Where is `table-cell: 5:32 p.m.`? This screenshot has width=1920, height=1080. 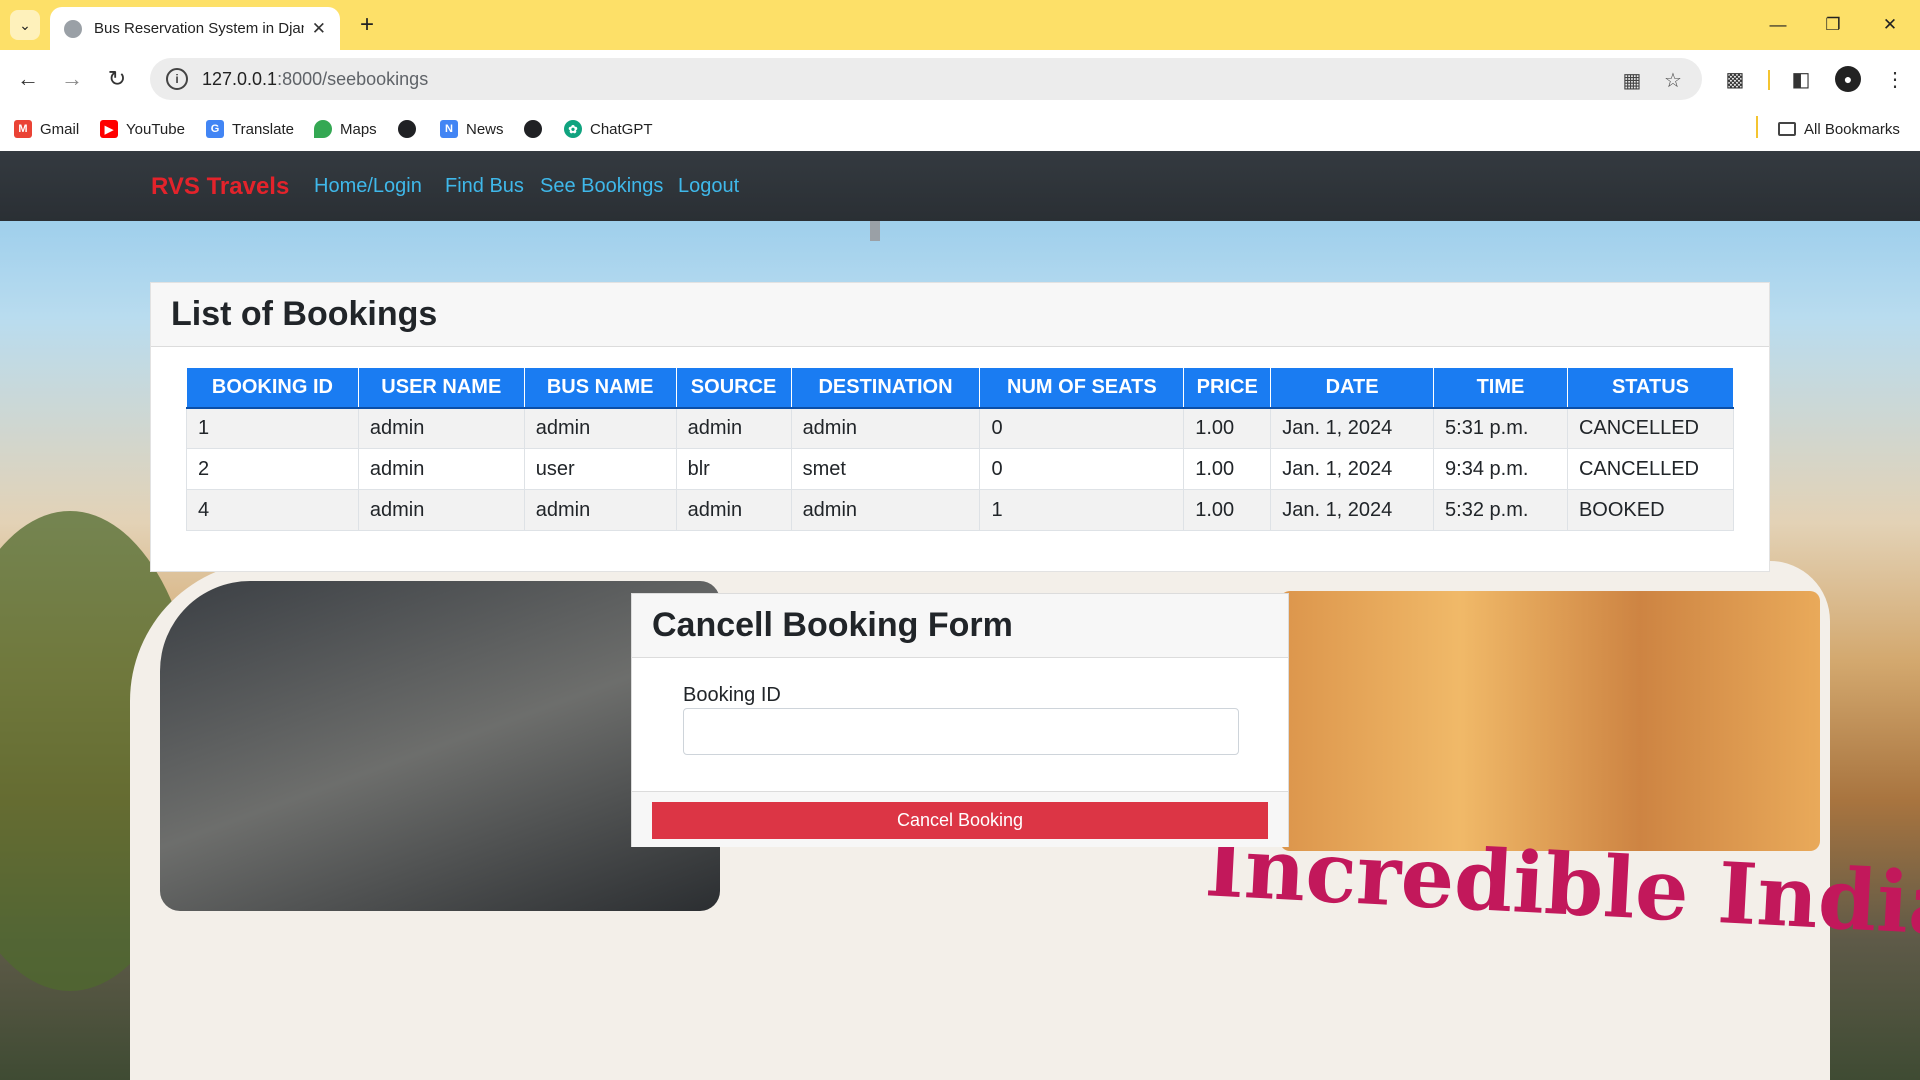
table-cell: 5:32 p.m. is located at coordinates (1500, 510).